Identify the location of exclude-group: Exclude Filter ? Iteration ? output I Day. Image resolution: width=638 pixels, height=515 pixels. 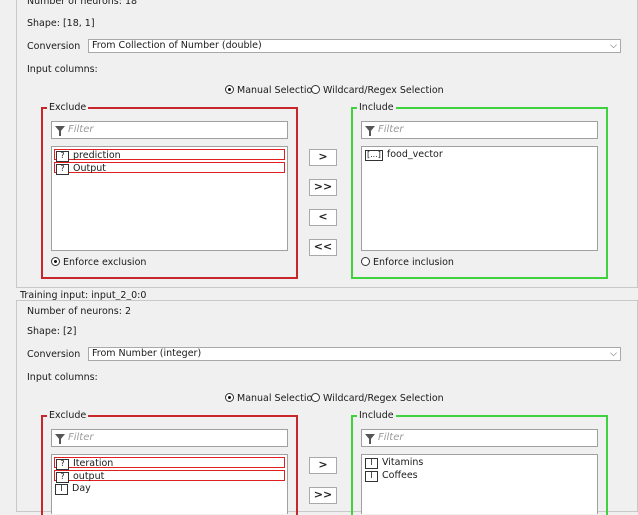
(169, 462).